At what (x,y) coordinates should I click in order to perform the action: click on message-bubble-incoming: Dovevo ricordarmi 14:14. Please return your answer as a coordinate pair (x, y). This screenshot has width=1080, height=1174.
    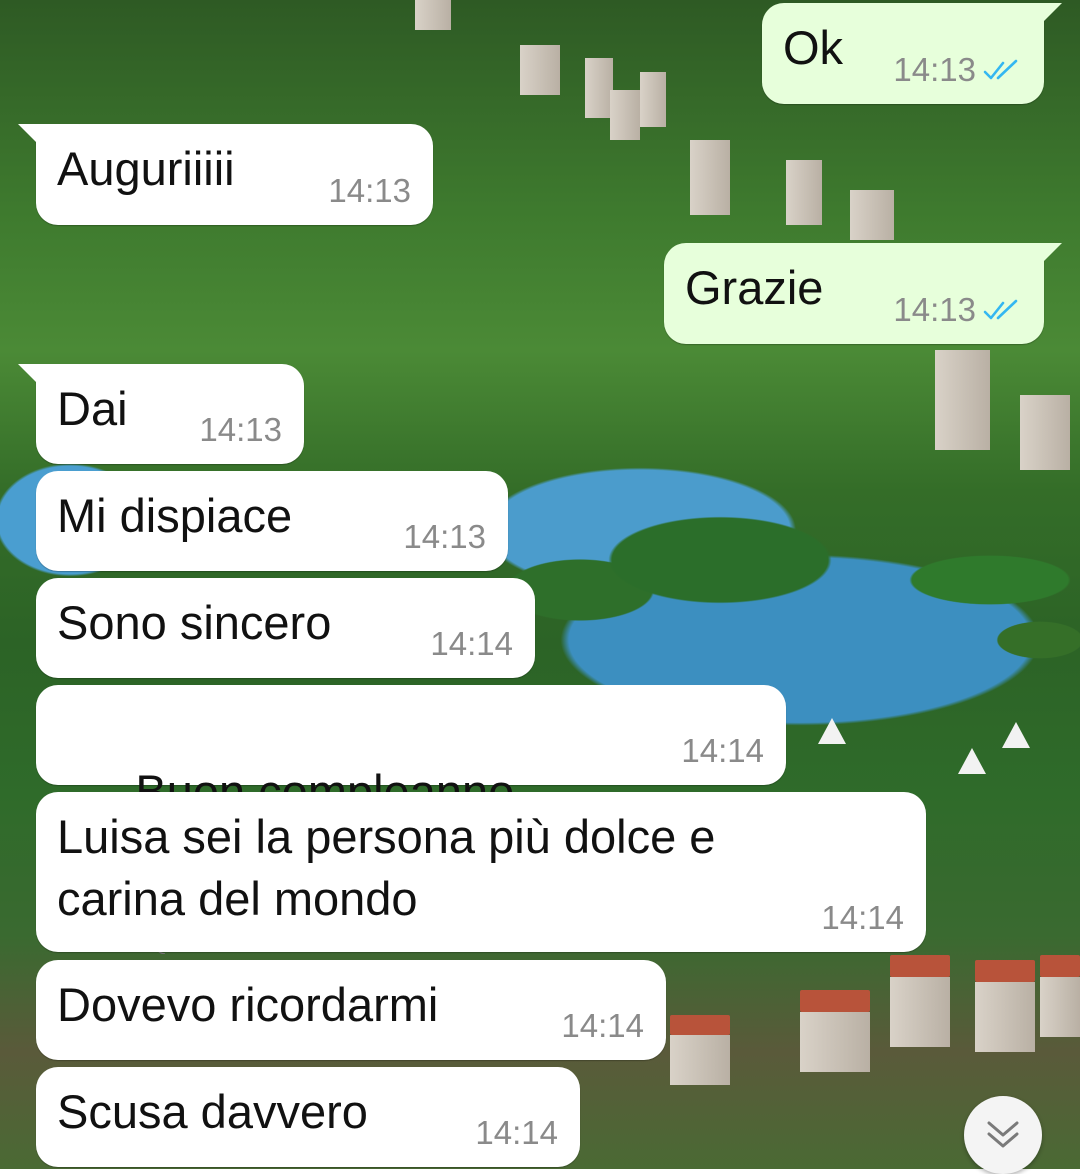
    Looking at the image, I should click on (351, 1010).